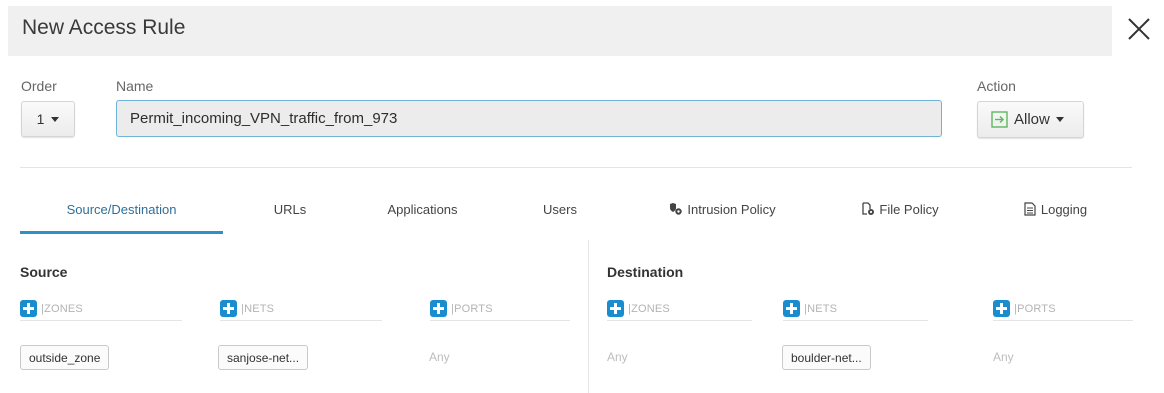 This screenshot has width=1164, height=393. Describe the element at coordinates (121, 232) in the screenshot. I see `active-tab-indicator` at that location.